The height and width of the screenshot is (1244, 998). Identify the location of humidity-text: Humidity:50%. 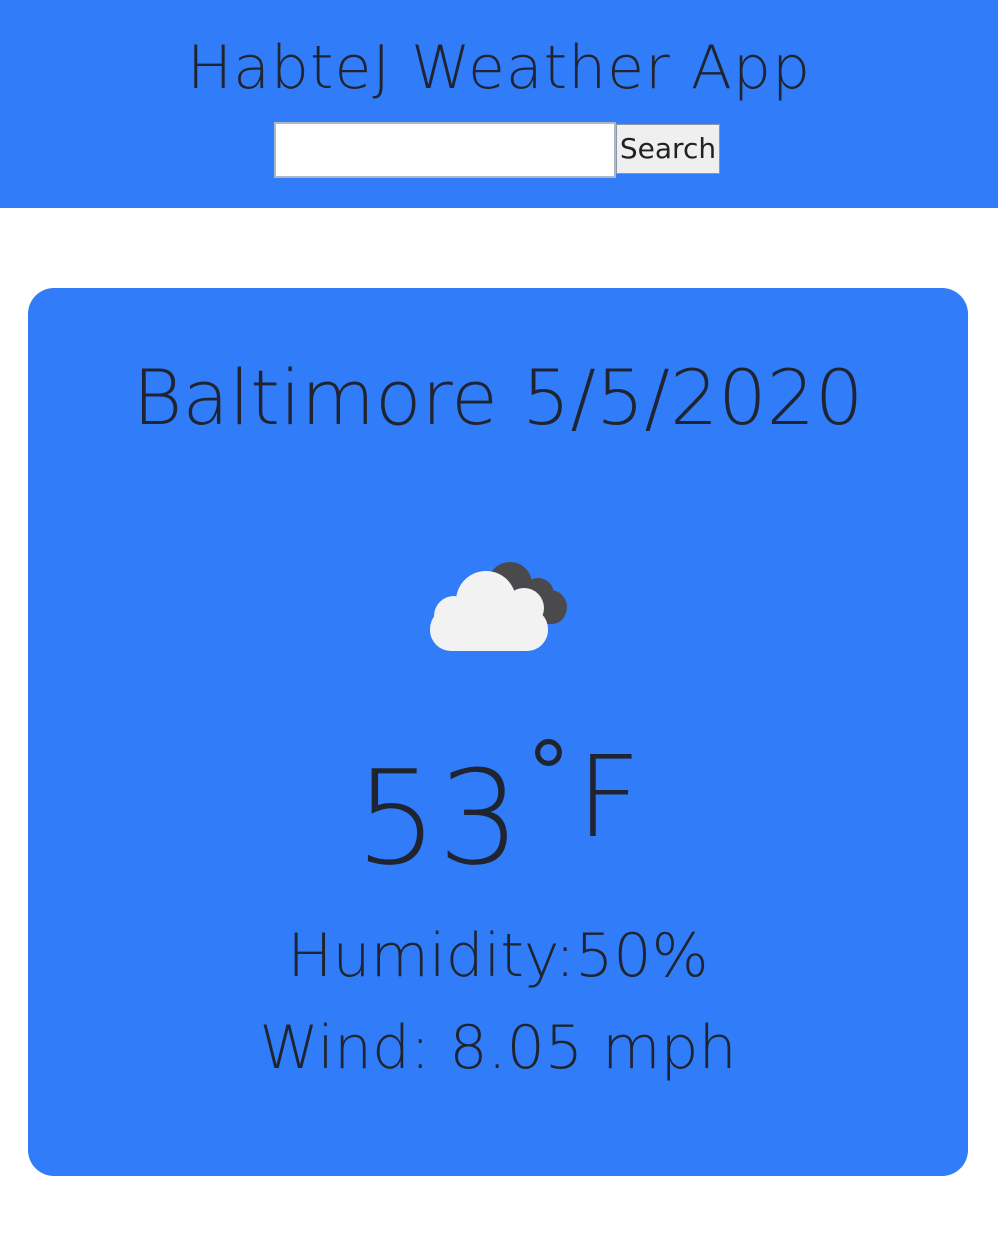
(498, 956).